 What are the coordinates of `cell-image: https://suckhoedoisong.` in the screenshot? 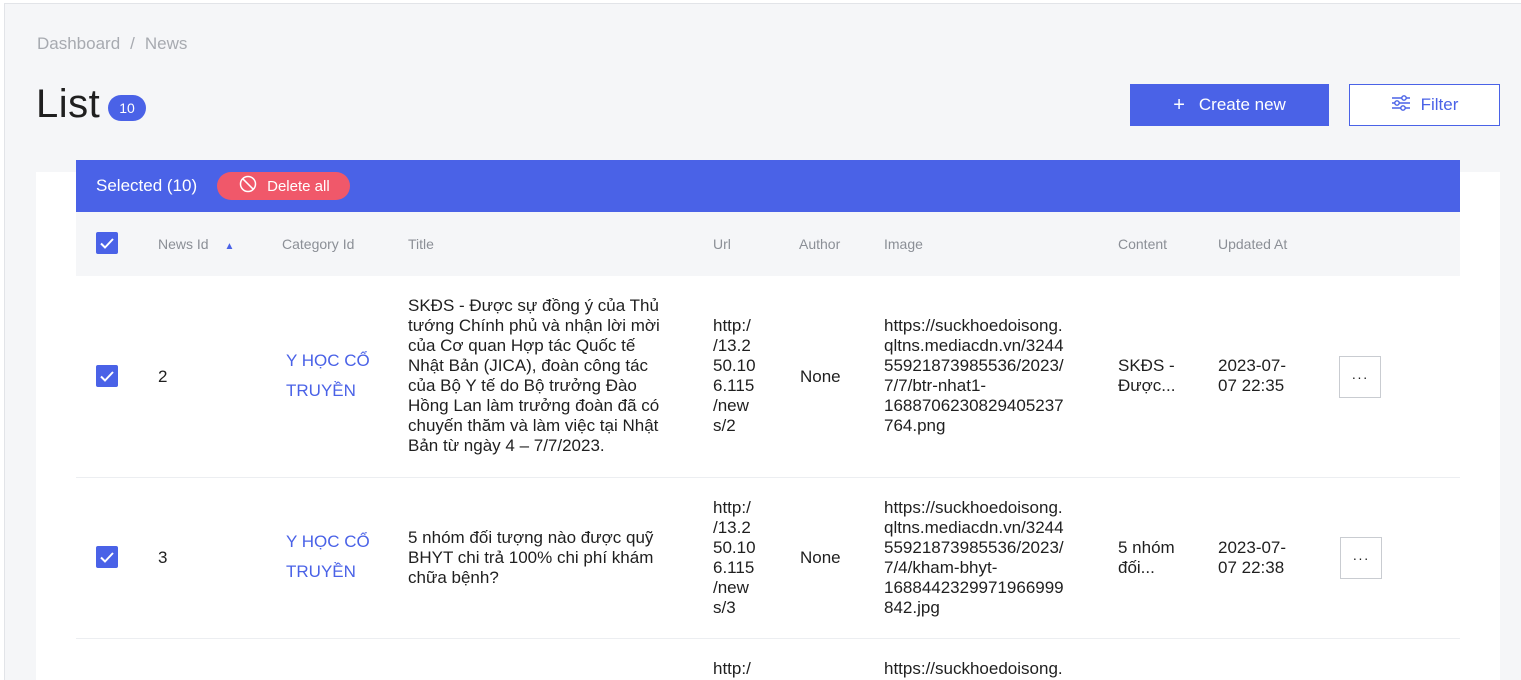 It's located at (973, 668).